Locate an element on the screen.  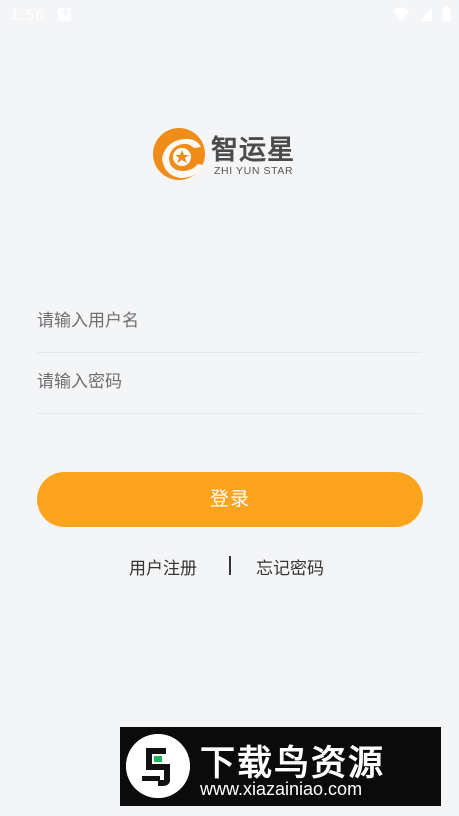
watermark-banner: 下载鸟资源 www.xiazainiao.com is located at coordinates (280, 766).